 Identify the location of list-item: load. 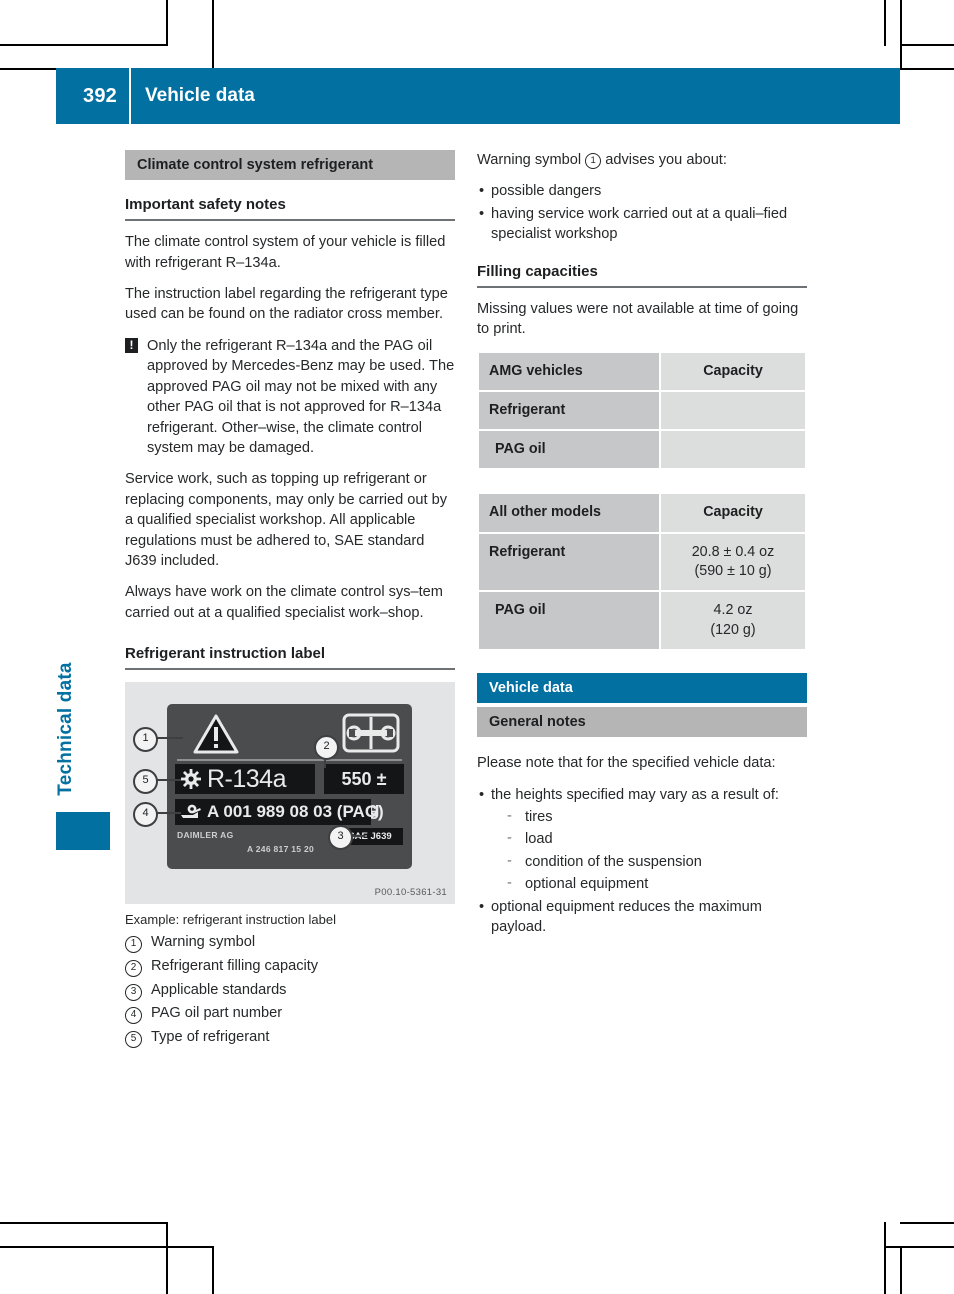
(656, 838).